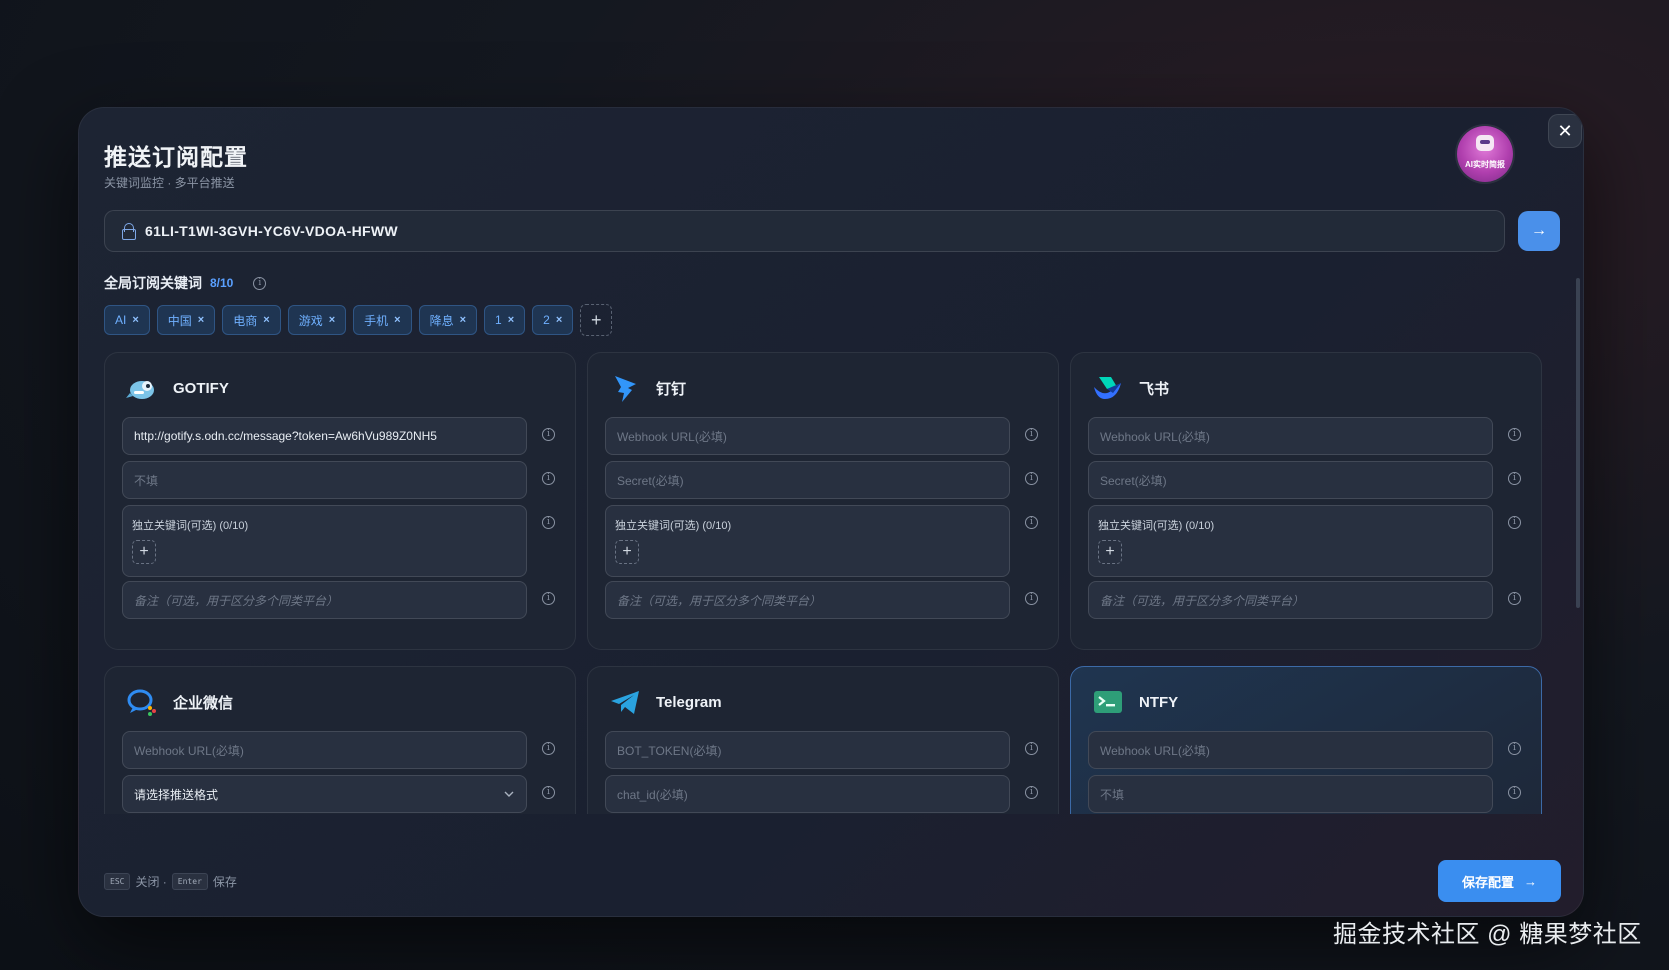 The image size is (1669, 970). I want to click on card-title: 企业微信, so click(203, 703).